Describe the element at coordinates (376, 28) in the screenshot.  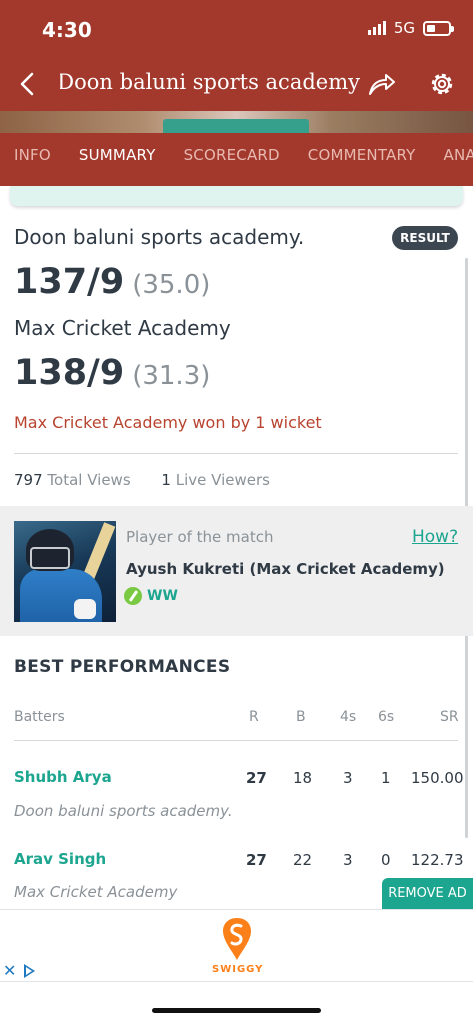
I see `signal-icon` at that location.